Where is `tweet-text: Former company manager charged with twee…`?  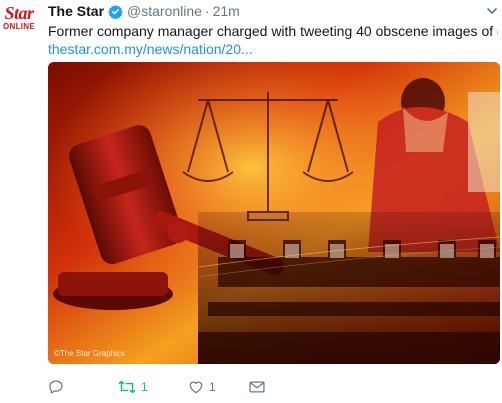 tweet-text: Former company manager charged with twee… is located at coordinates (273, 31).